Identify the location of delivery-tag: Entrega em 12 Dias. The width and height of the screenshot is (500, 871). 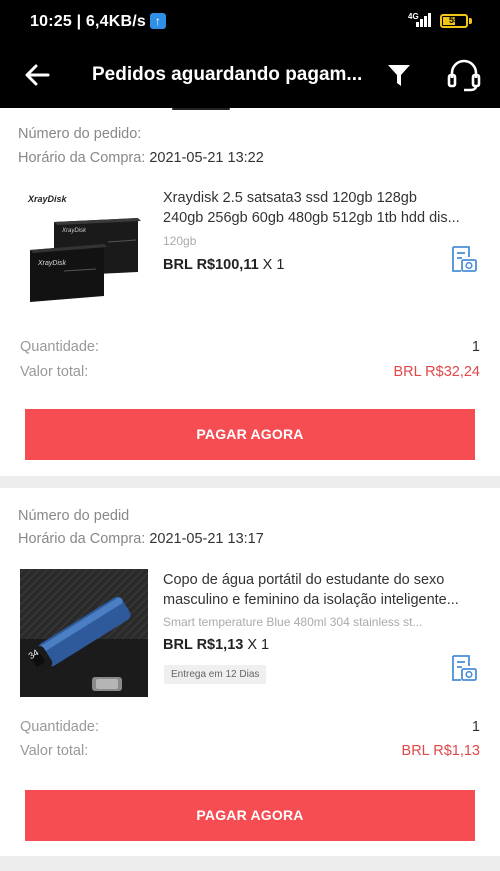
(215, 674).